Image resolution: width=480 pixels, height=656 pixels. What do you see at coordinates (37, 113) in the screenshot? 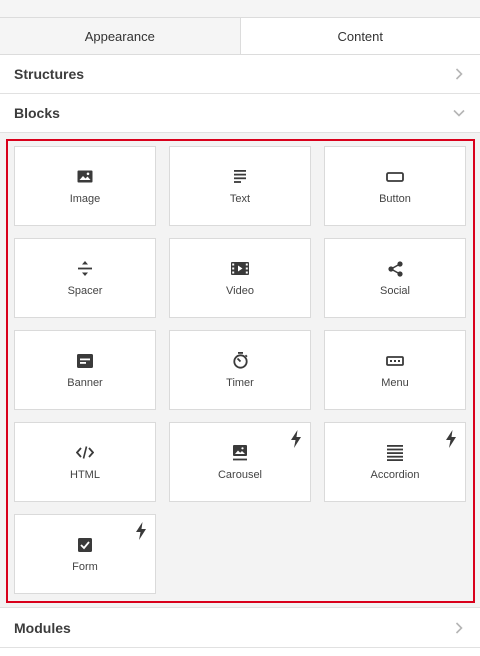
I see `section-blocks-label: Blocks` at bounding box center [37, 113].